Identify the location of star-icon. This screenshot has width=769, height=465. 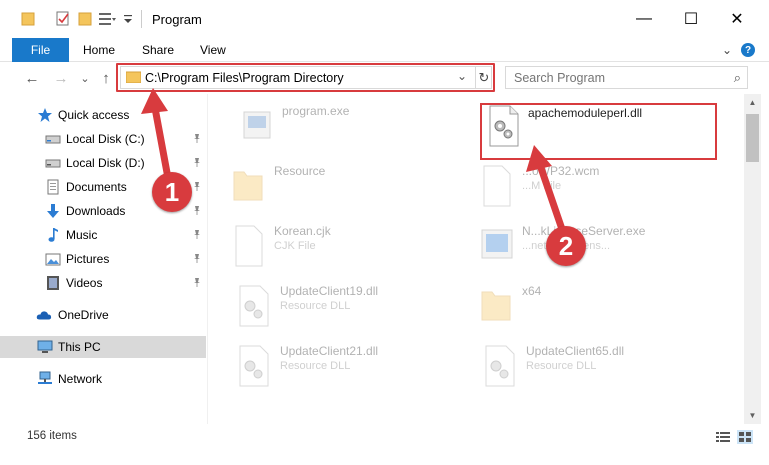
(45, 115).